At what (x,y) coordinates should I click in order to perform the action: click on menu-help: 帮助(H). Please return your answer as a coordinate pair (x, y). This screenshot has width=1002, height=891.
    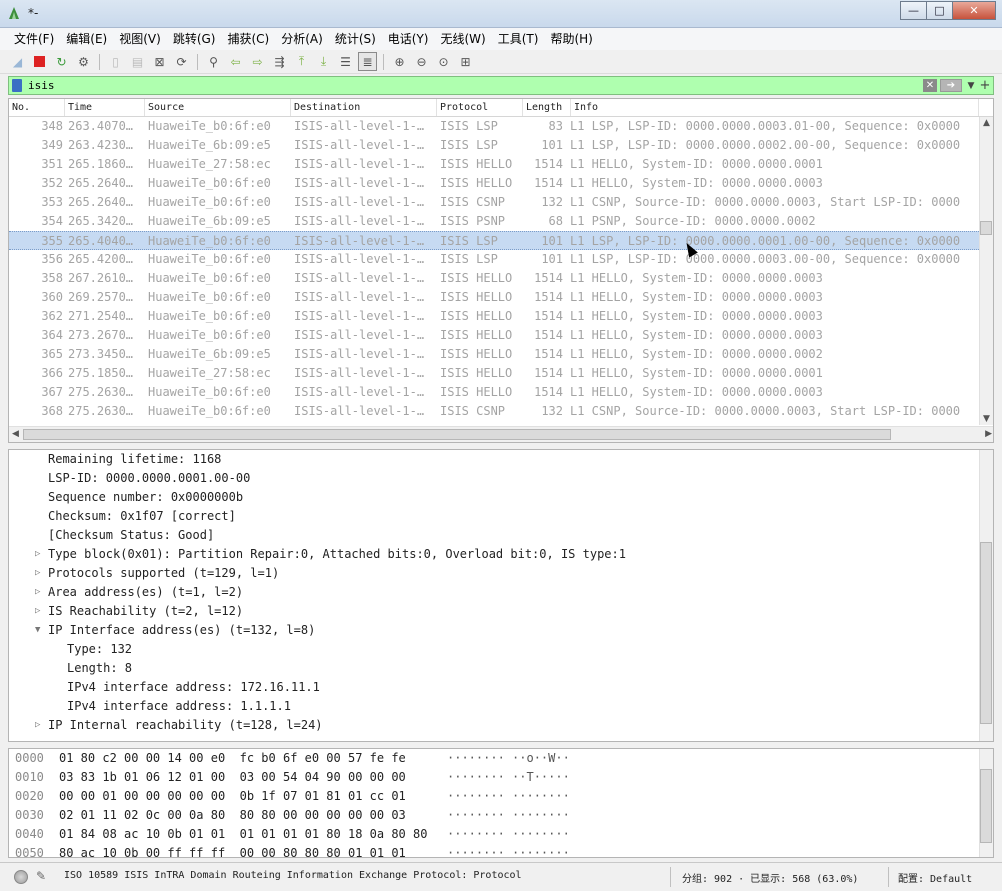
    Looking at the image, I should click on (571, 39).